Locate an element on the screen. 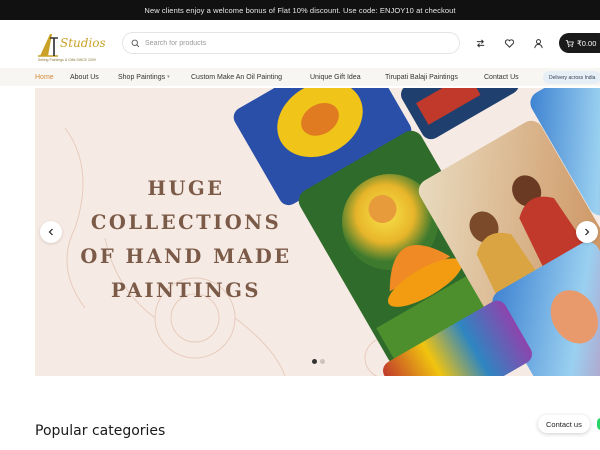  nav-item-custom-oil-painting: Custom Make An Oil Painting is located at coordinates (236, 77).